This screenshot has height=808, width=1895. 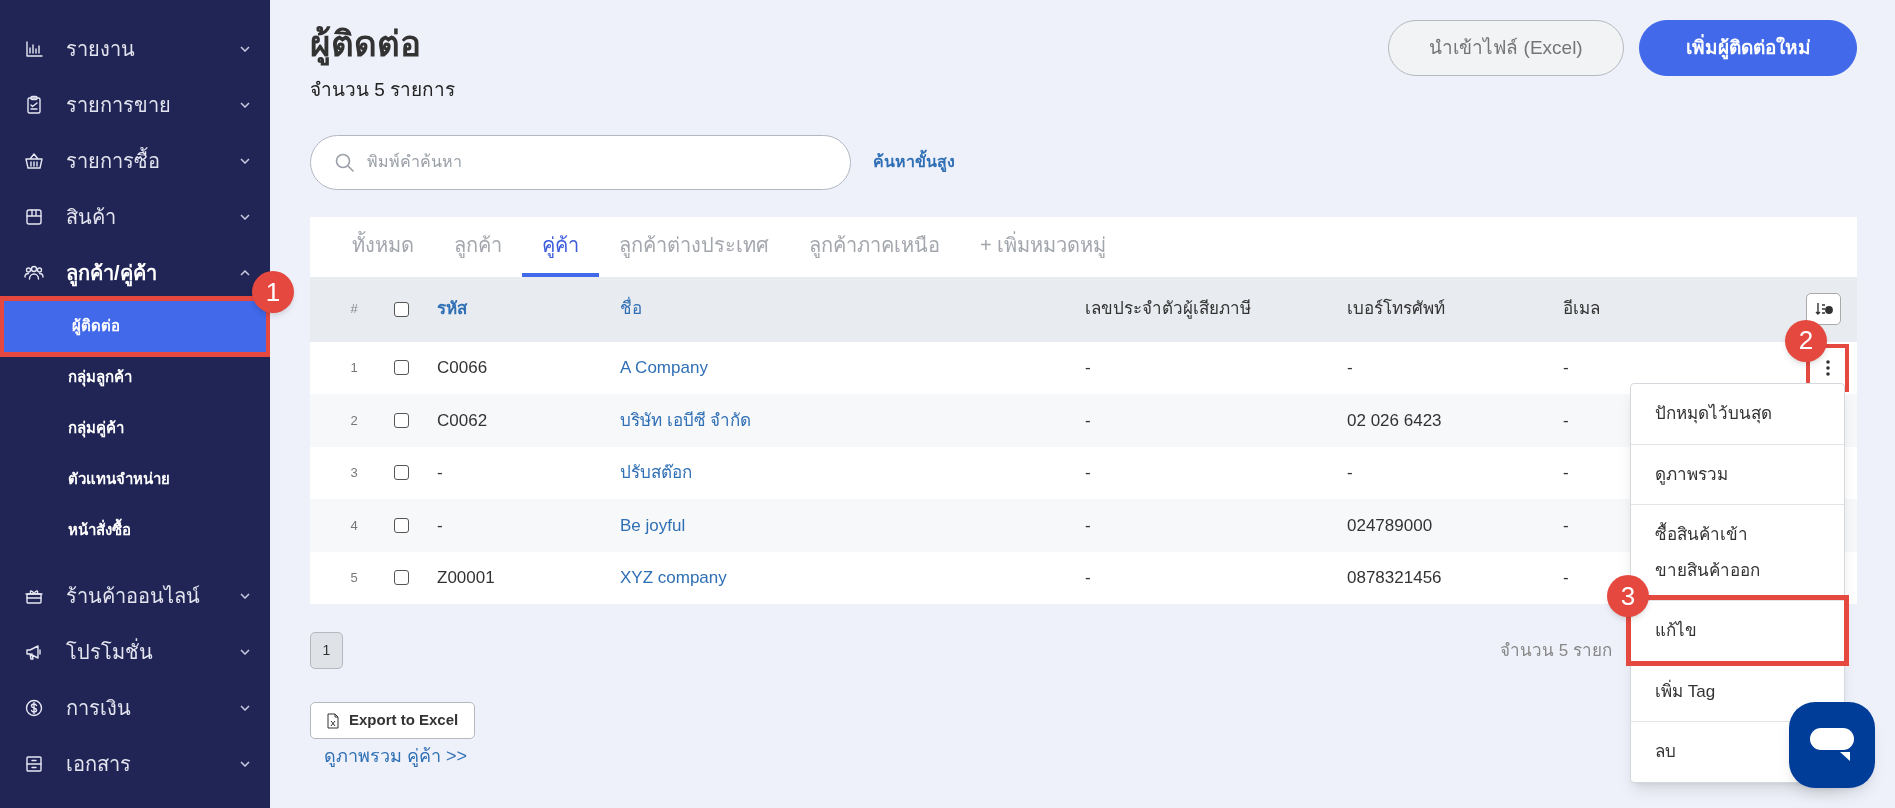 I want to click on row-number: 4, so click(x=354, y=525).